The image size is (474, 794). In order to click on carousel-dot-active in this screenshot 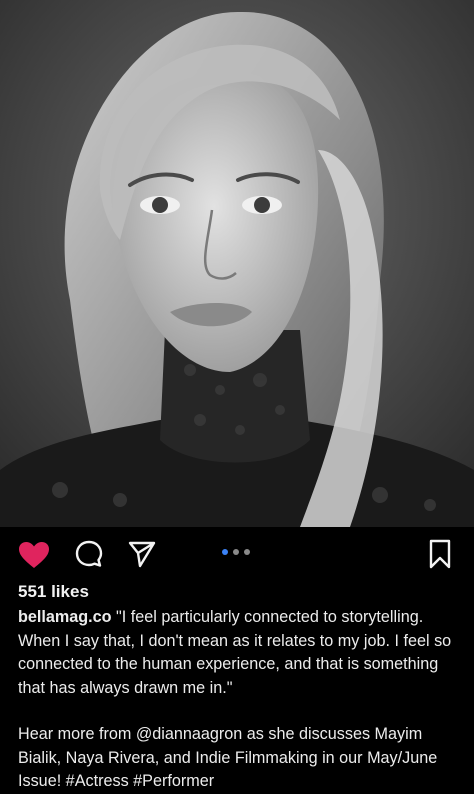, I will do `click(225, 552)`.